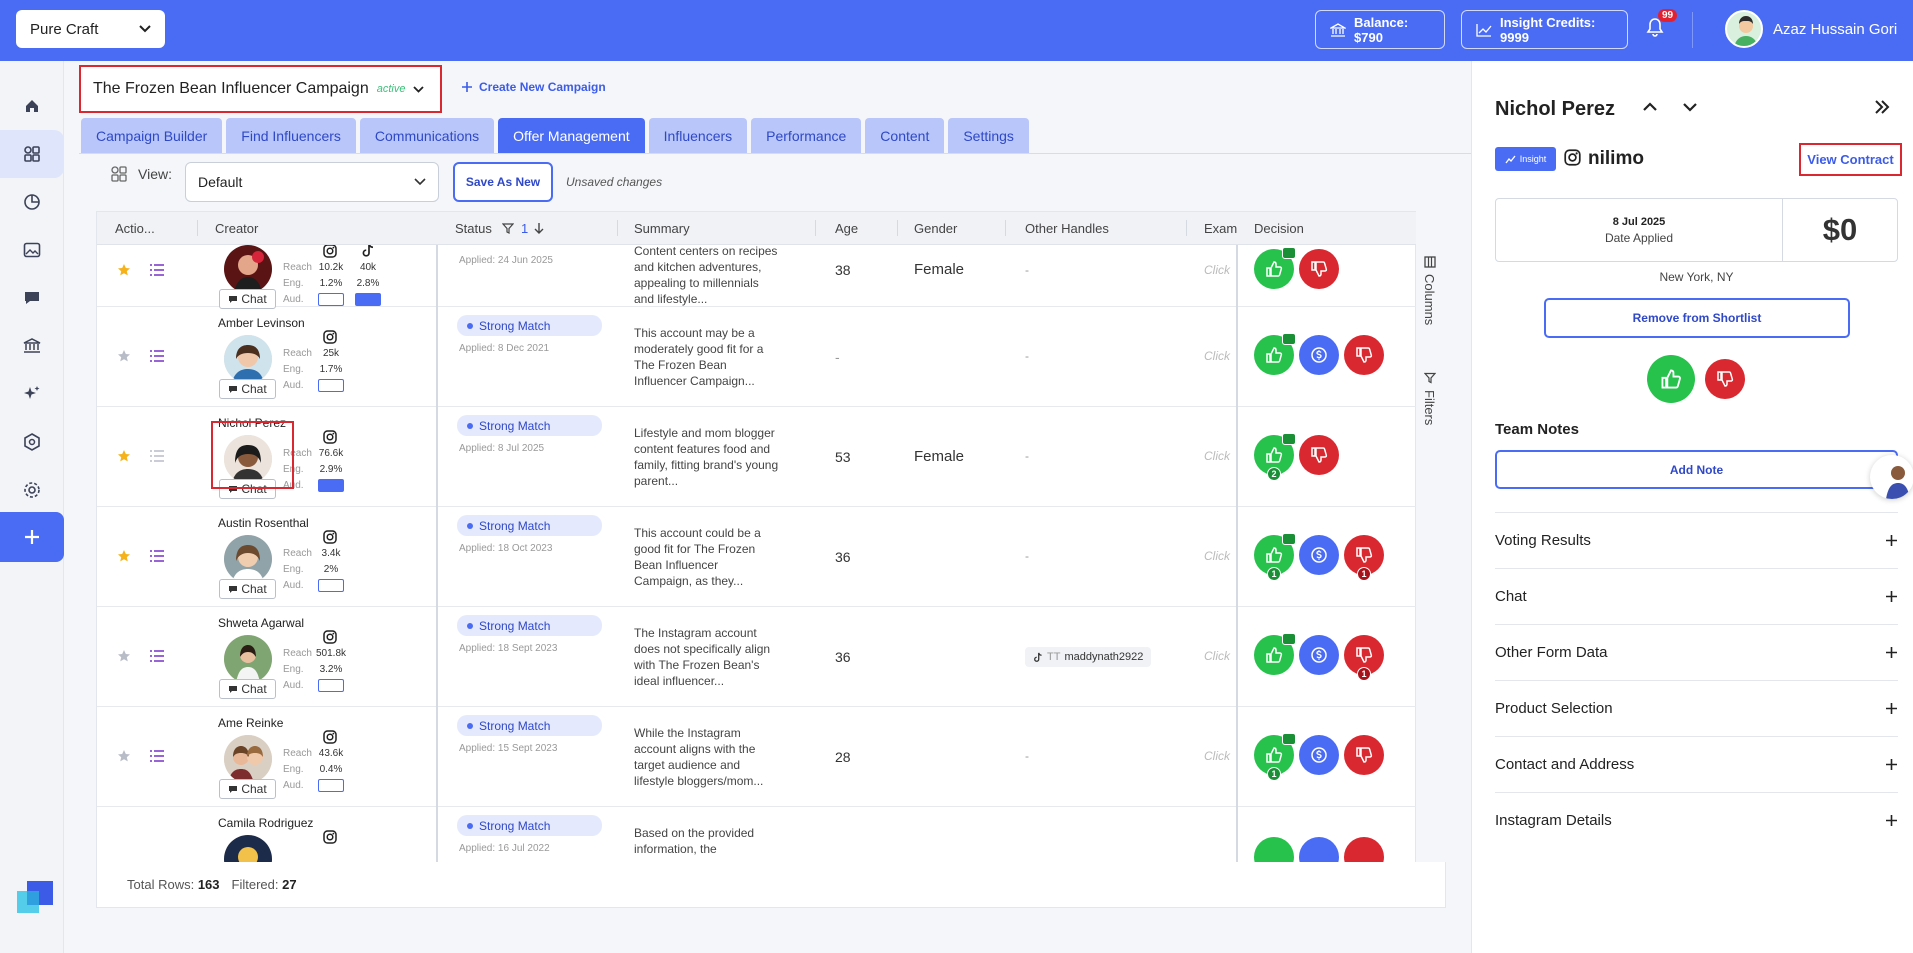  I want to click on creator-name: Camila Rodriguez, so click(265, 823).